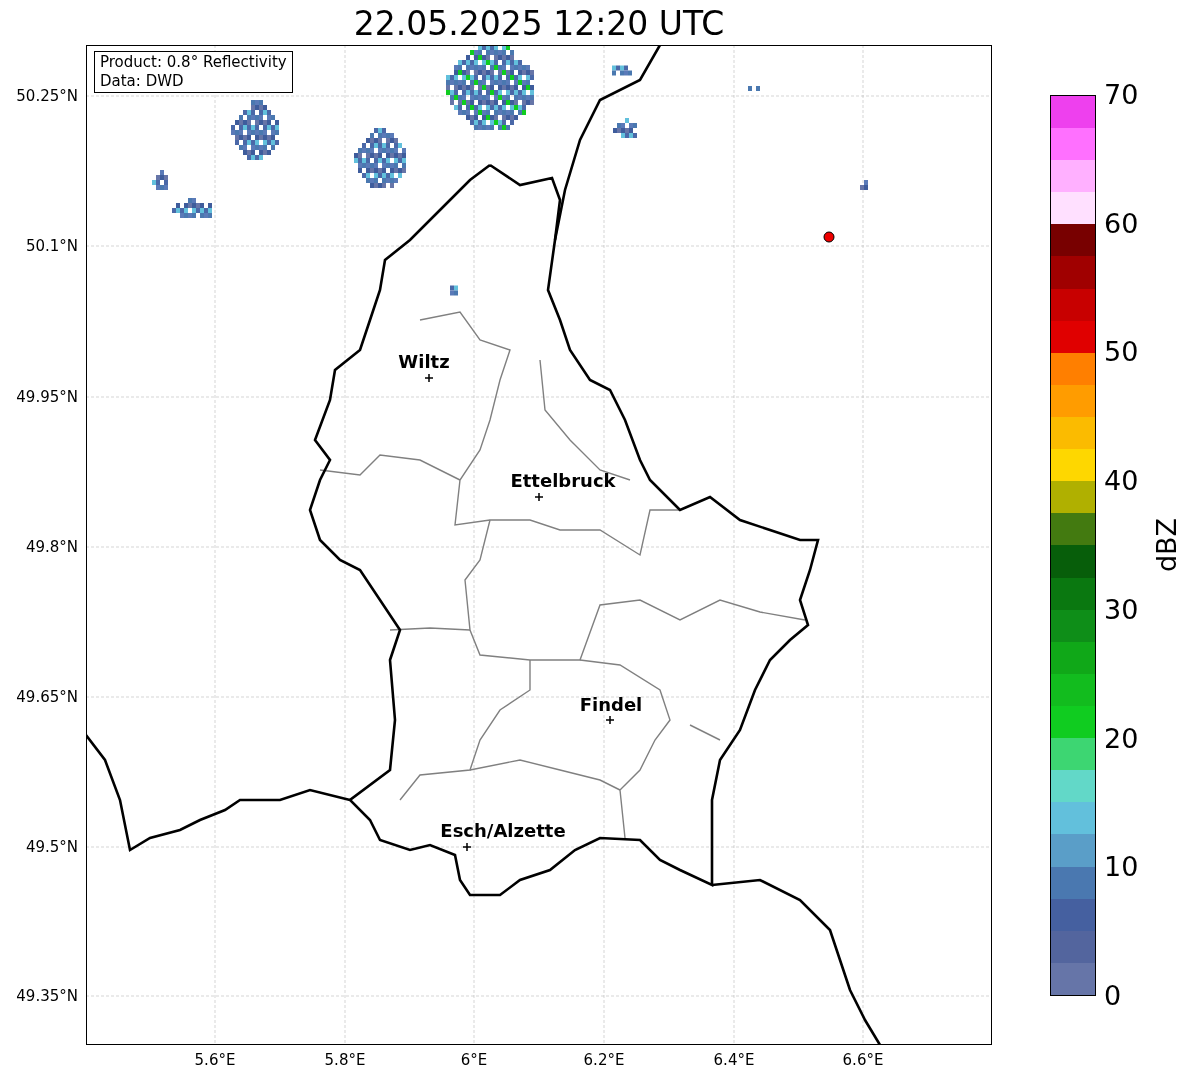 The width and height of the screenshot is (1184, 1081). What do you see at coordinates (345, 1060) in the screenshot?
I see `longitude-label: 5.8°E` at bounding box center [345, 1060].